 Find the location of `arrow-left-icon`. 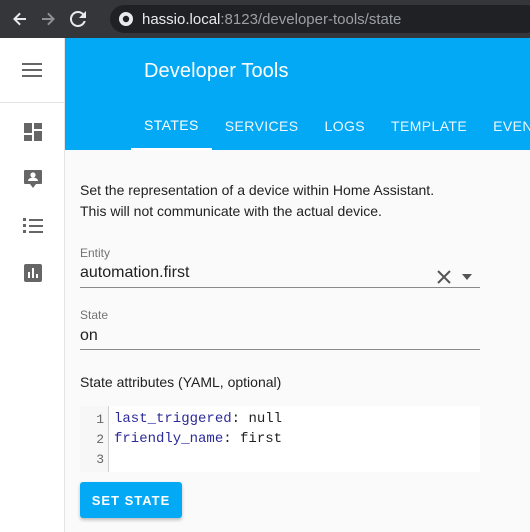

arrow-left-icon is located at coordinates (19, 19).